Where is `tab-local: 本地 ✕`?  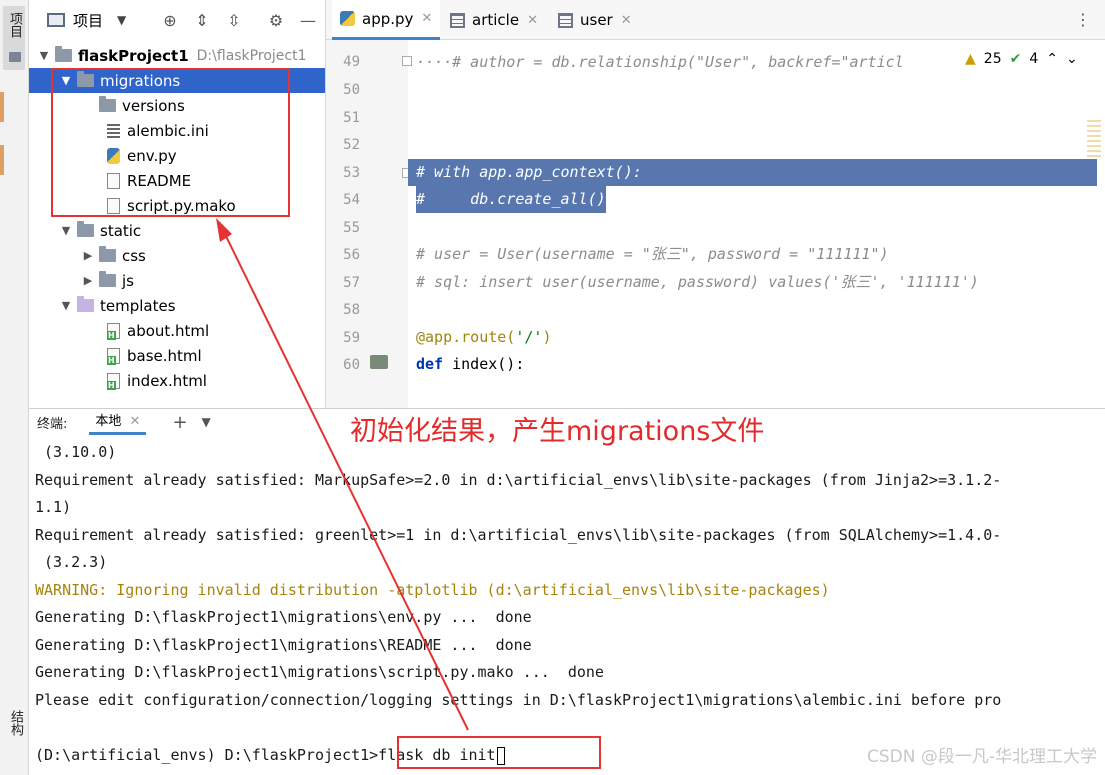
tab-local: 本地 ✕ is located at coordinates (118, 422).